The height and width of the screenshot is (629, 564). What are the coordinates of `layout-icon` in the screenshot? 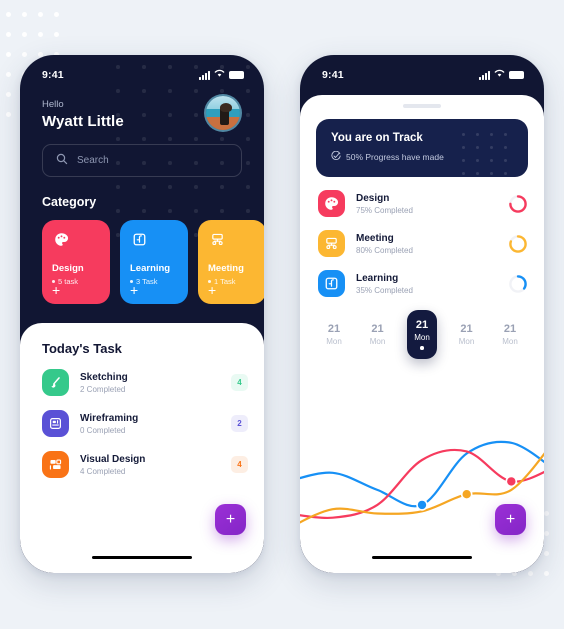 It's located at (55, 464).